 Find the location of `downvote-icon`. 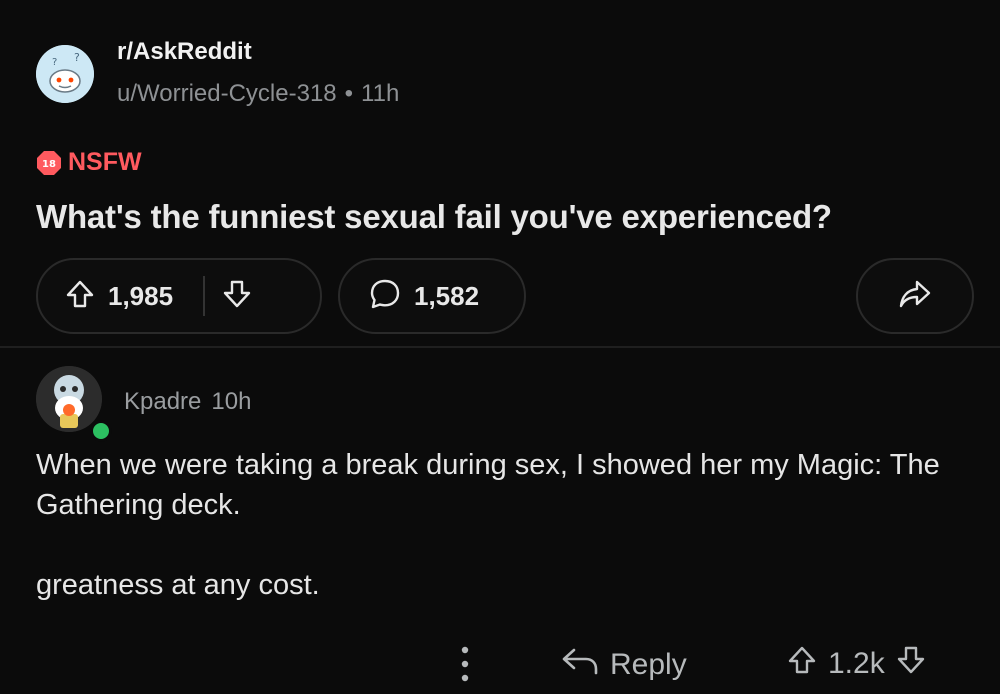

downvote-icon is located at coordinates (237, 296).